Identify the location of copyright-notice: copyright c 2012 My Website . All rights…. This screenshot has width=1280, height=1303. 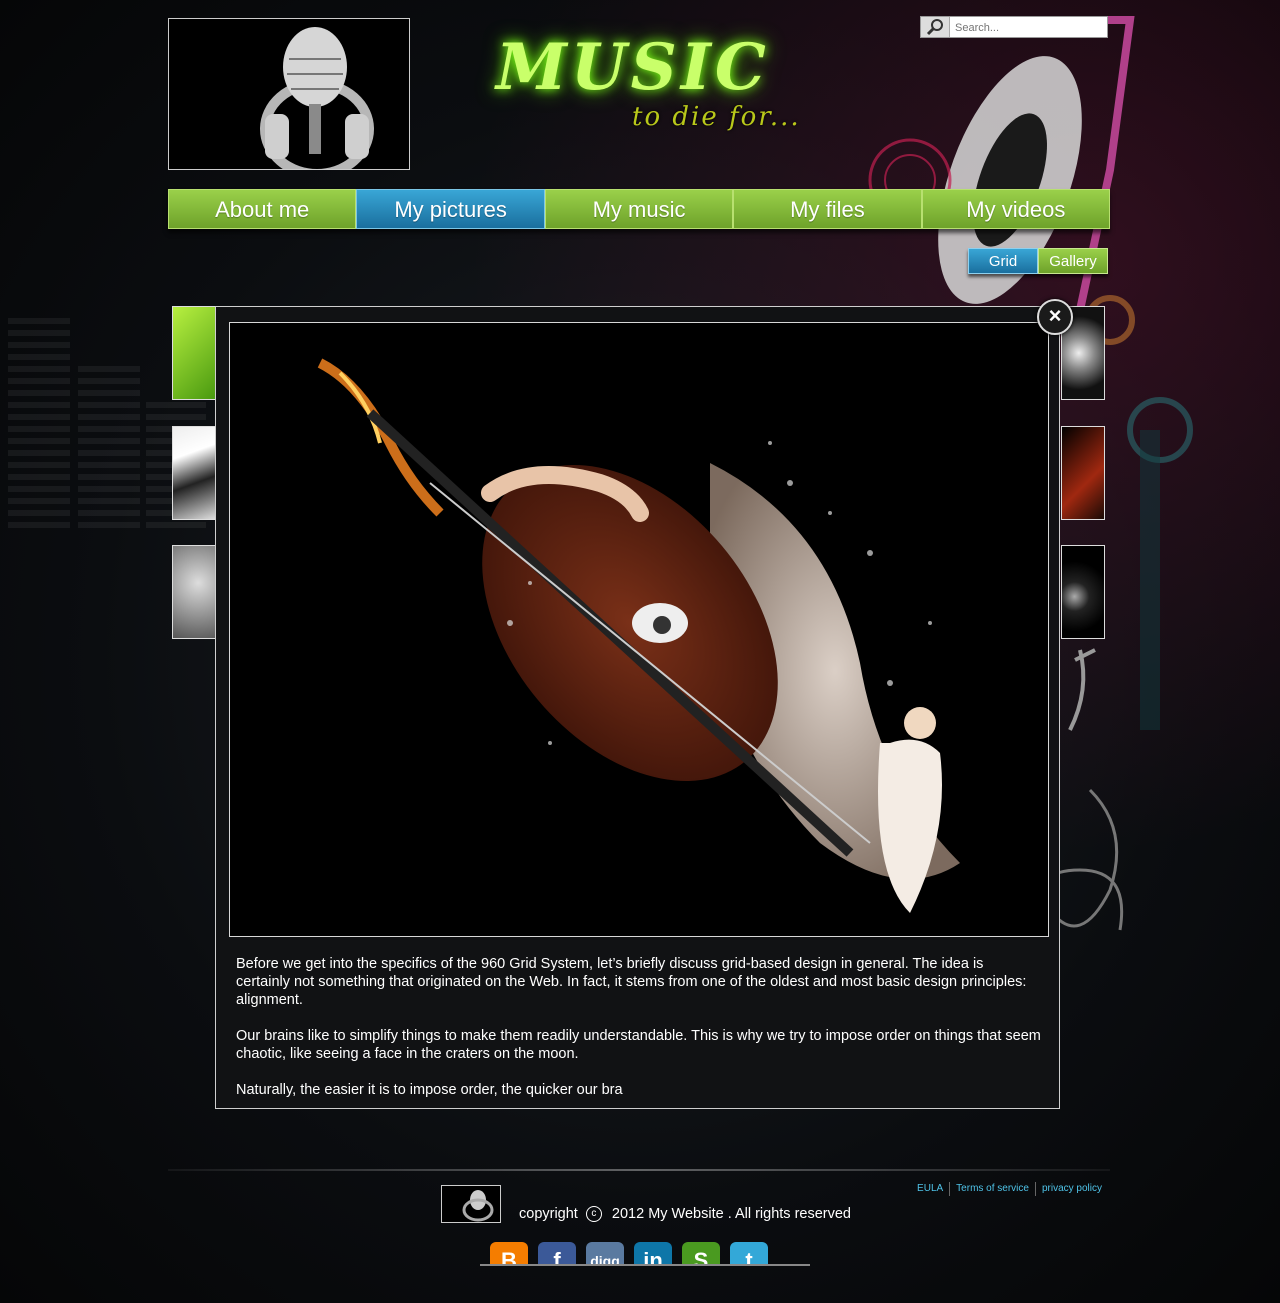
(685, 1214).